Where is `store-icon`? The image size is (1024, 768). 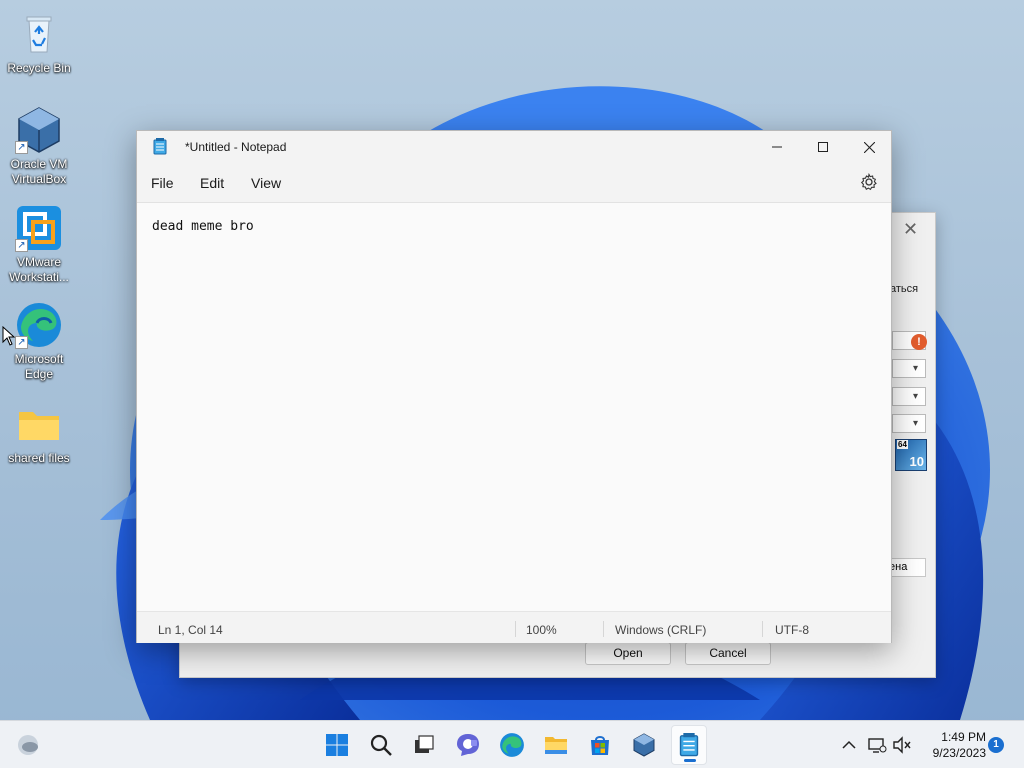 store-icon is located at coordinates (600, 745).